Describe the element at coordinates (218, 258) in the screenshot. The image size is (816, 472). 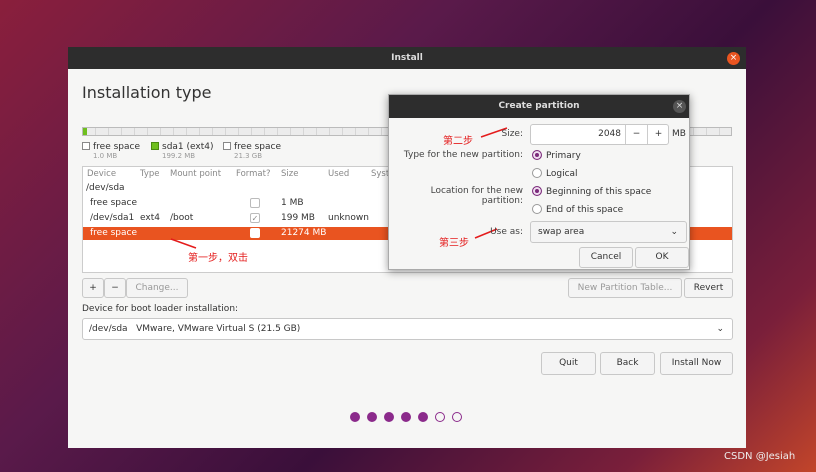
I see `annotation-step1: 第一步，双击` at that location.